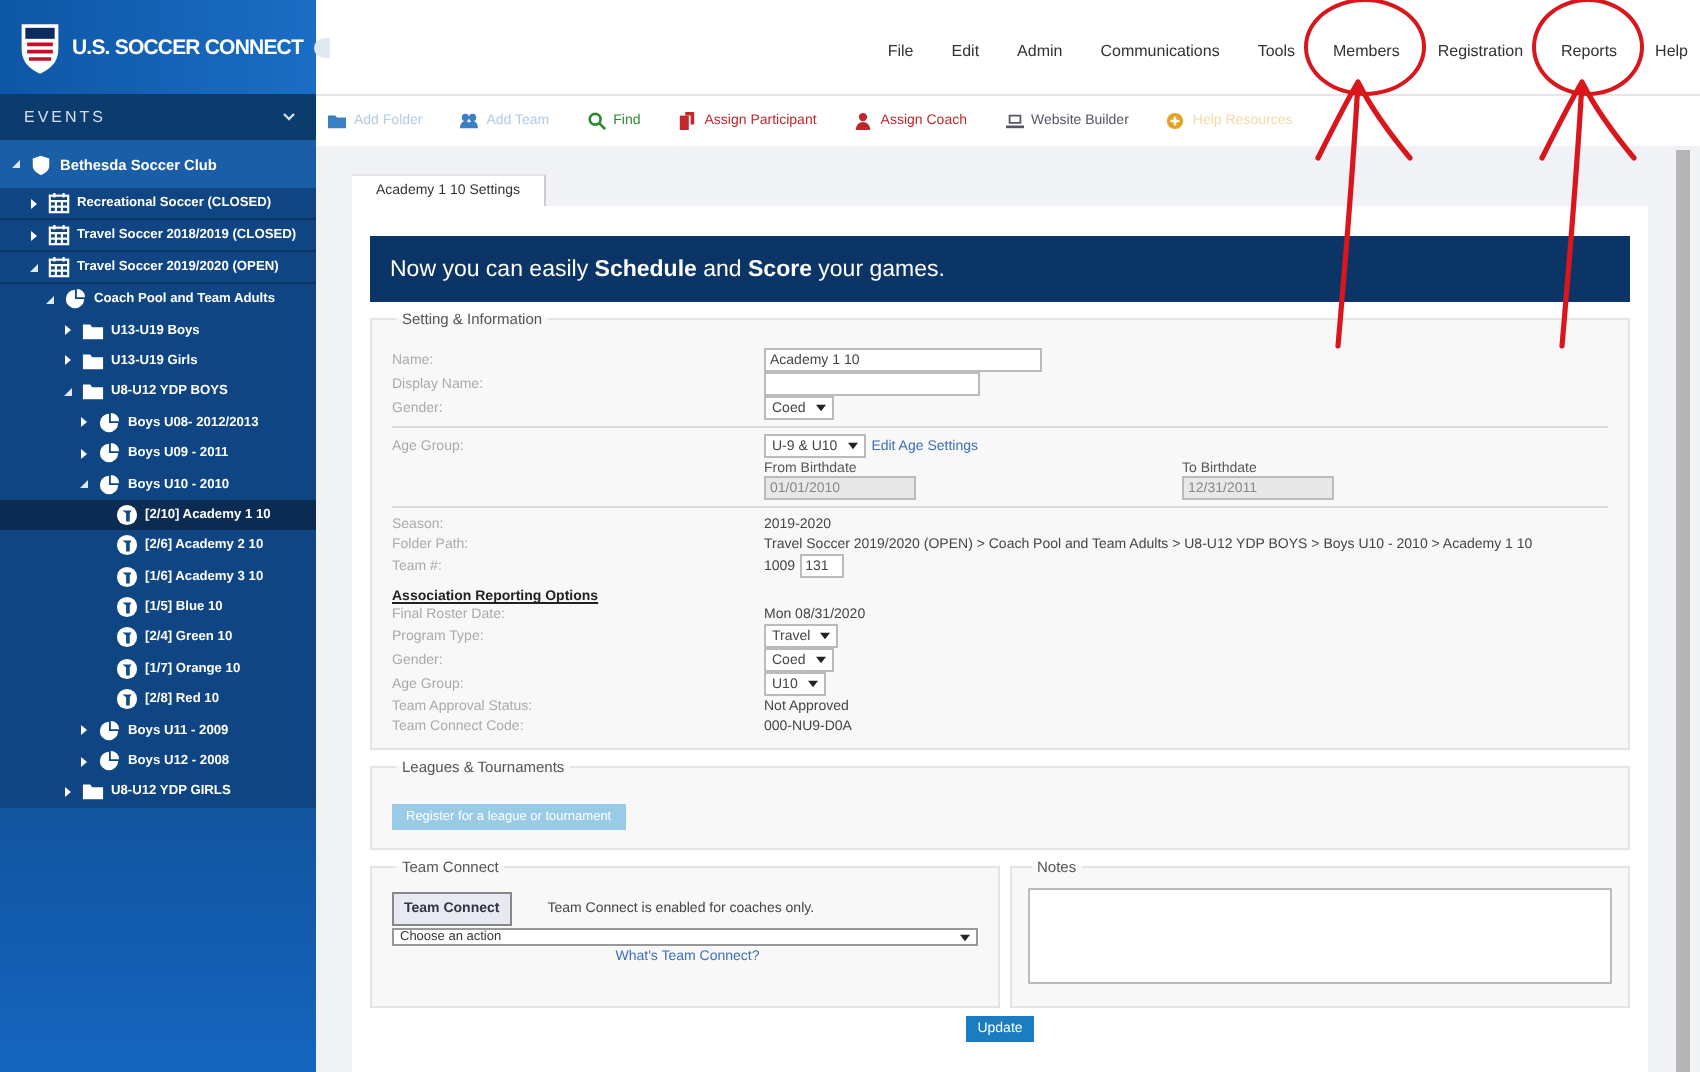 This screenshot has width=1700, height=1072. Describe the element at coordinates (289, 117) in the screenshot. I see `chevron-down-icon` at that location.